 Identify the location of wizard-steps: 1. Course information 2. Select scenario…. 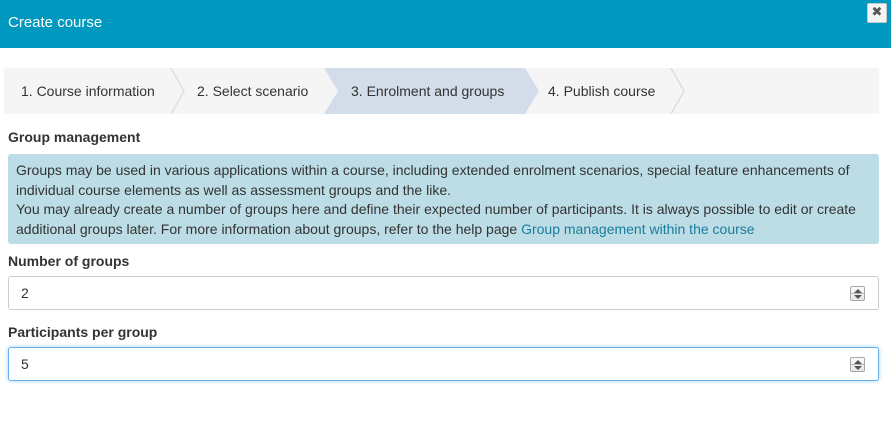
(441, 91).